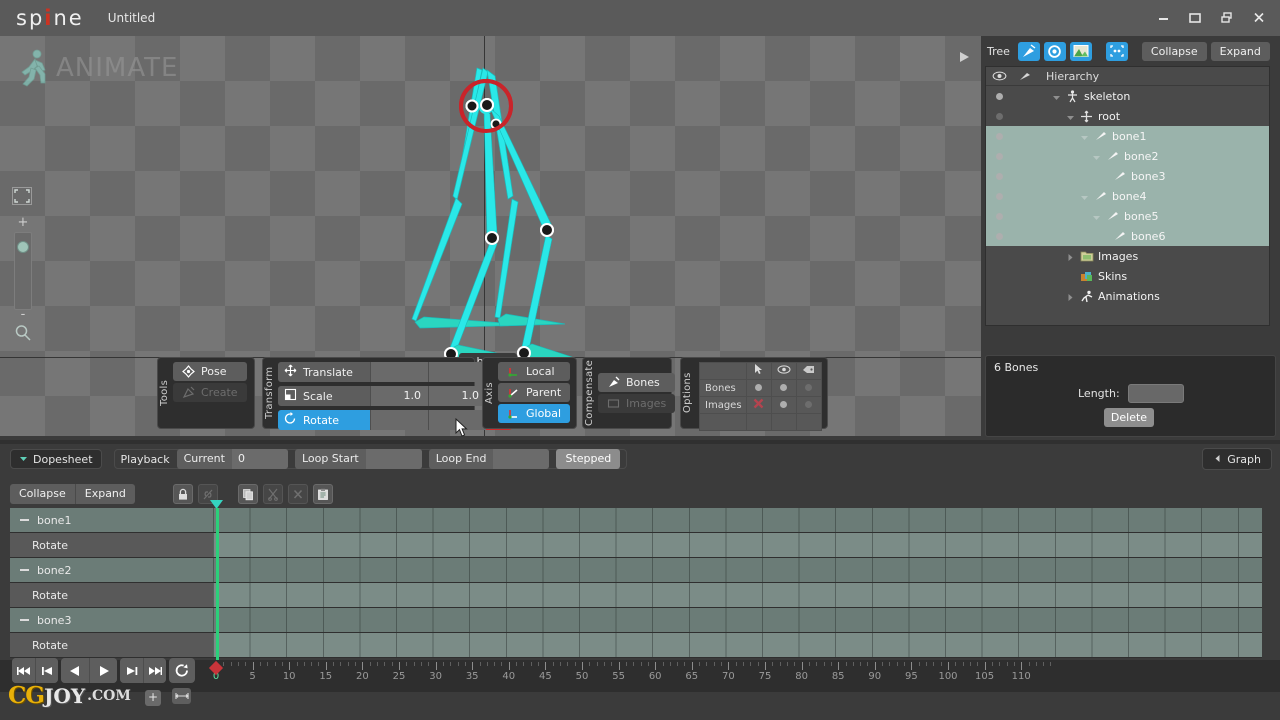 The image size is (1280, 720). Describe the element at coordinates (1127, 276) in the screenshot. I see `tree-node-skins: Skins` at that location.